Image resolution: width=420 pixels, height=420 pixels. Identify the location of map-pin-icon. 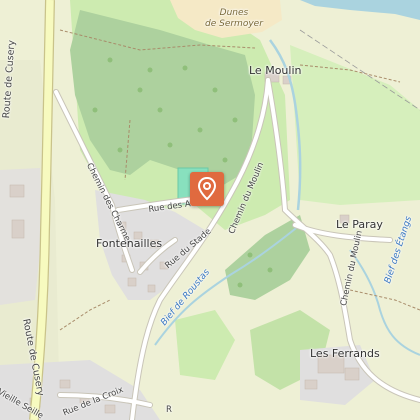
(207, 189).